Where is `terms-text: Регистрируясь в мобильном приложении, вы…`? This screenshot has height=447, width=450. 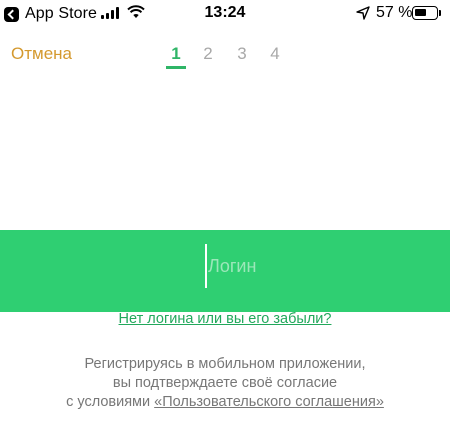
terms-text: Регистрируясь в мобильном приложении, вы… is located at coordinates (225, 383).